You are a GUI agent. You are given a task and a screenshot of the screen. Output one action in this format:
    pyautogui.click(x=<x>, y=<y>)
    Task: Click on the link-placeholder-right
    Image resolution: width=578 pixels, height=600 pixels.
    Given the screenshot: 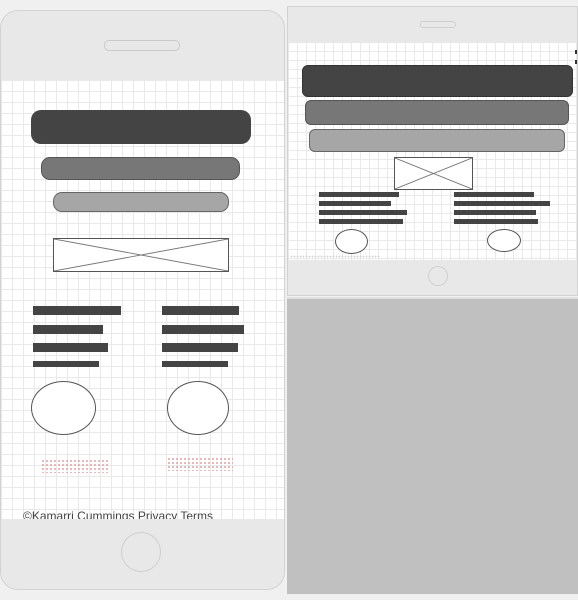 What is the action you would take?
    pyautogui.click(x=200, y=464)
    